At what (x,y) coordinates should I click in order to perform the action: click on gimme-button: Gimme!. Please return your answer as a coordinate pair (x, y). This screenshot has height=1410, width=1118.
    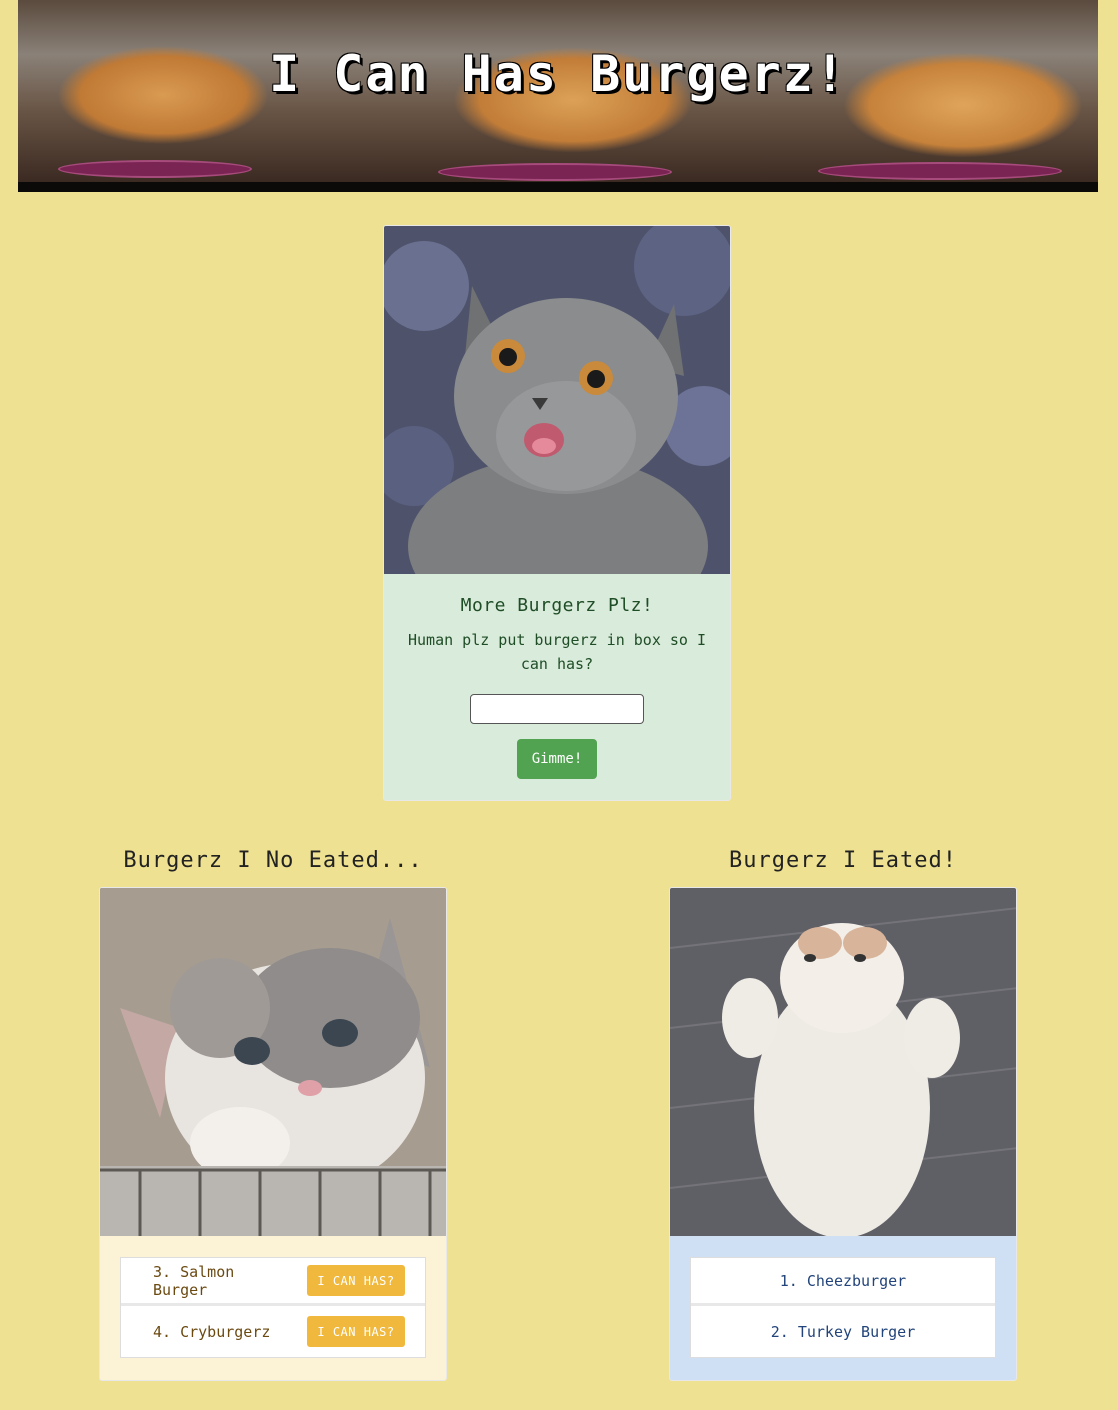
    Looking at the image, I should click on (557, 759).